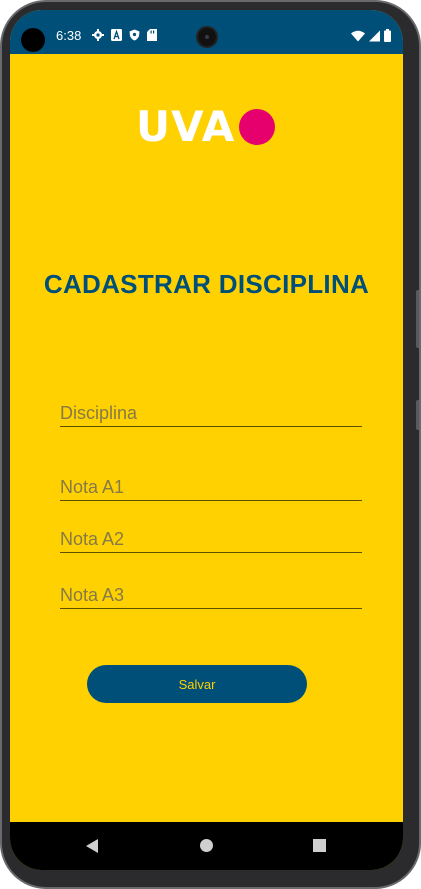  I want to click on nota-a3-field, so click(211, 595).